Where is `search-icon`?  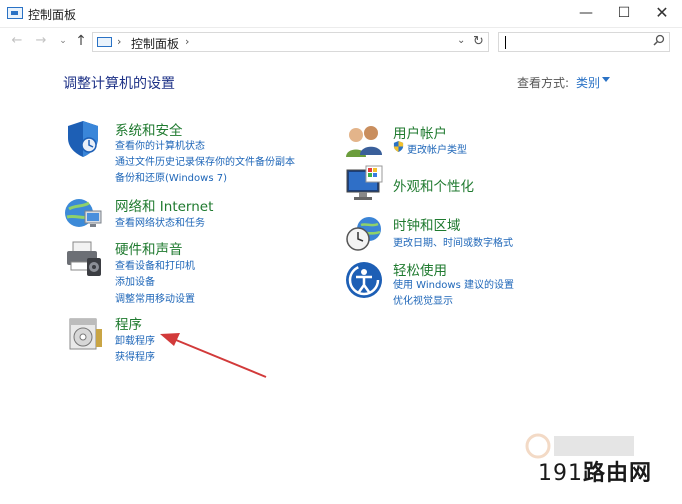 search-icon is located at coordinates (659, 41).